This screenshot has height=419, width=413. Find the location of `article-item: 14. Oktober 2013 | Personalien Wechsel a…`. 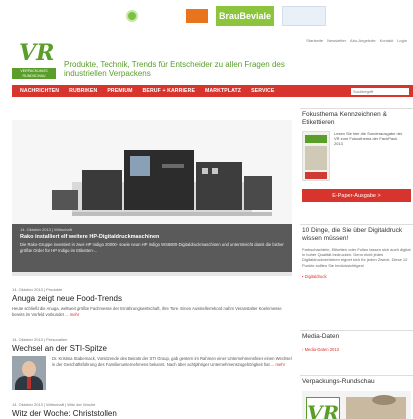

article-item: 14. Oktober 2013 | Personalien Wechsel a… is located at coordinates (152, 363).